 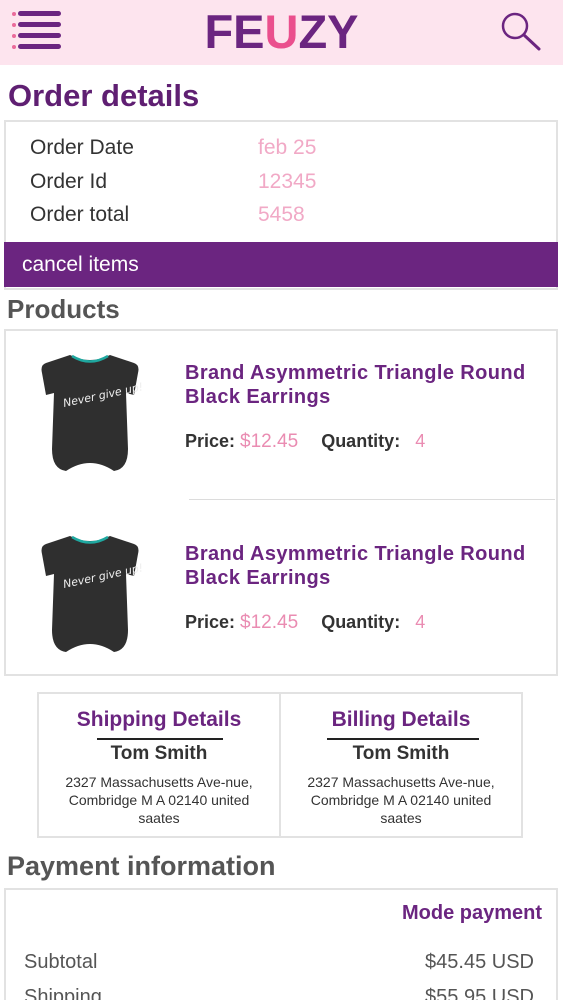 I want to click on shipping-divider, so click(x=160, y=739).